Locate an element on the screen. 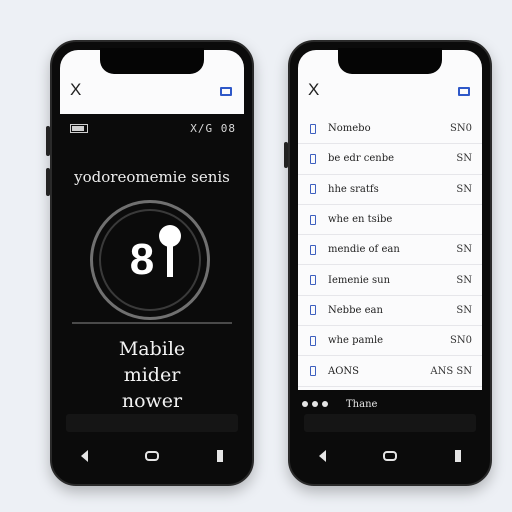 The height and width of the screenshot is (512, 512). list-item-label: Iemenie sun is located at coordinates (359, 280).